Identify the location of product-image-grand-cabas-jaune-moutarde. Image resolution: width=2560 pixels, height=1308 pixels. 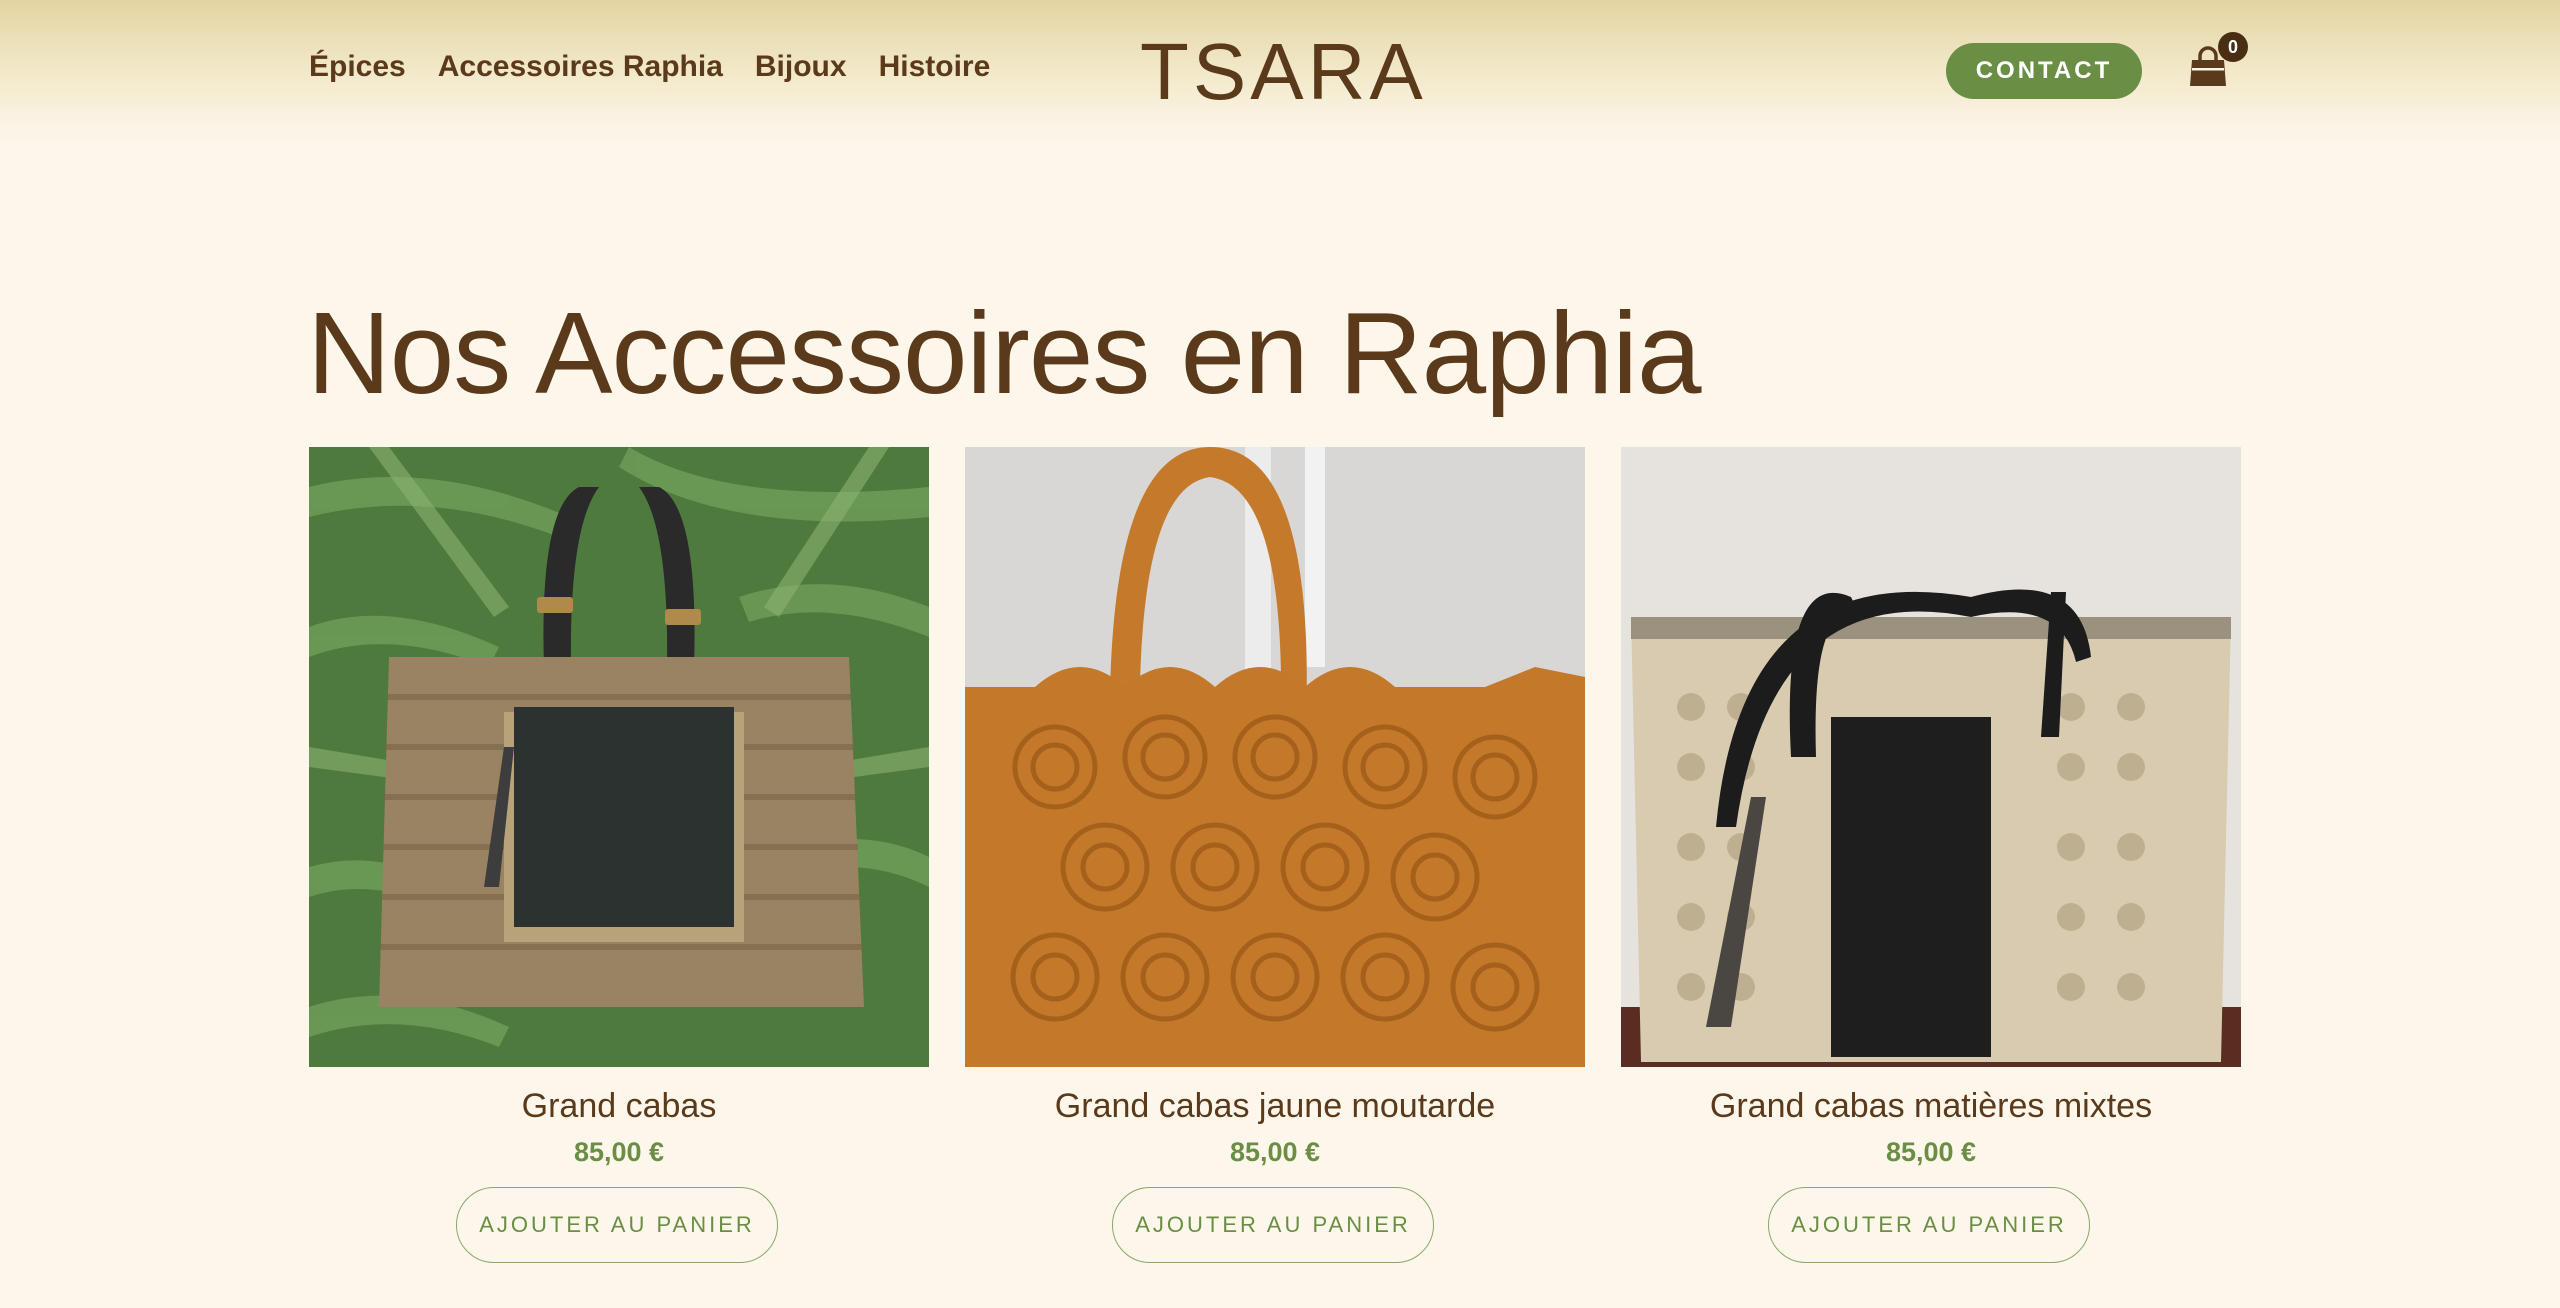
(1275, 757).